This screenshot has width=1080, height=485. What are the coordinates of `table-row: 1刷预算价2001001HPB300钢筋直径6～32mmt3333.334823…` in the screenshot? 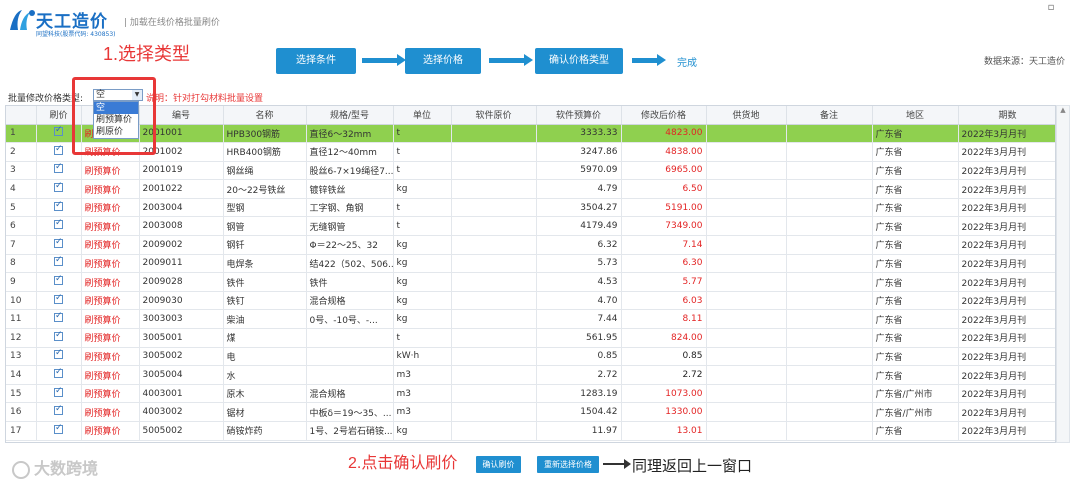 It's located at (530, 134).